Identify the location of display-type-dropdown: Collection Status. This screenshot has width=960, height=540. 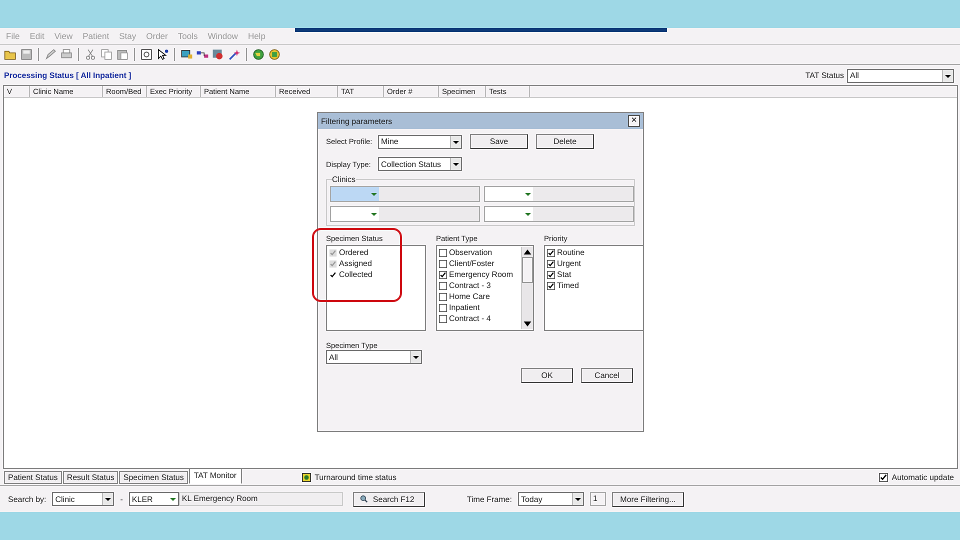
(420, 164).